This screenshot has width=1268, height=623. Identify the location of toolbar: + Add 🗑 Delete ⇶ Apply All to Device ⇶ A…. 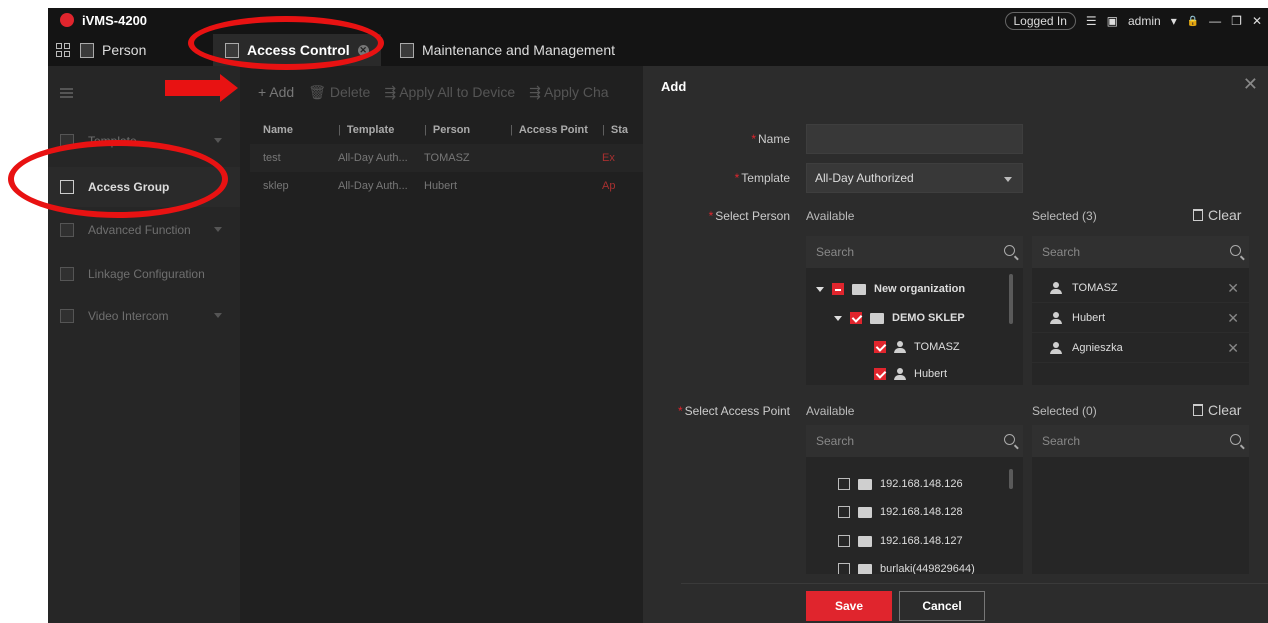
(433, 92).